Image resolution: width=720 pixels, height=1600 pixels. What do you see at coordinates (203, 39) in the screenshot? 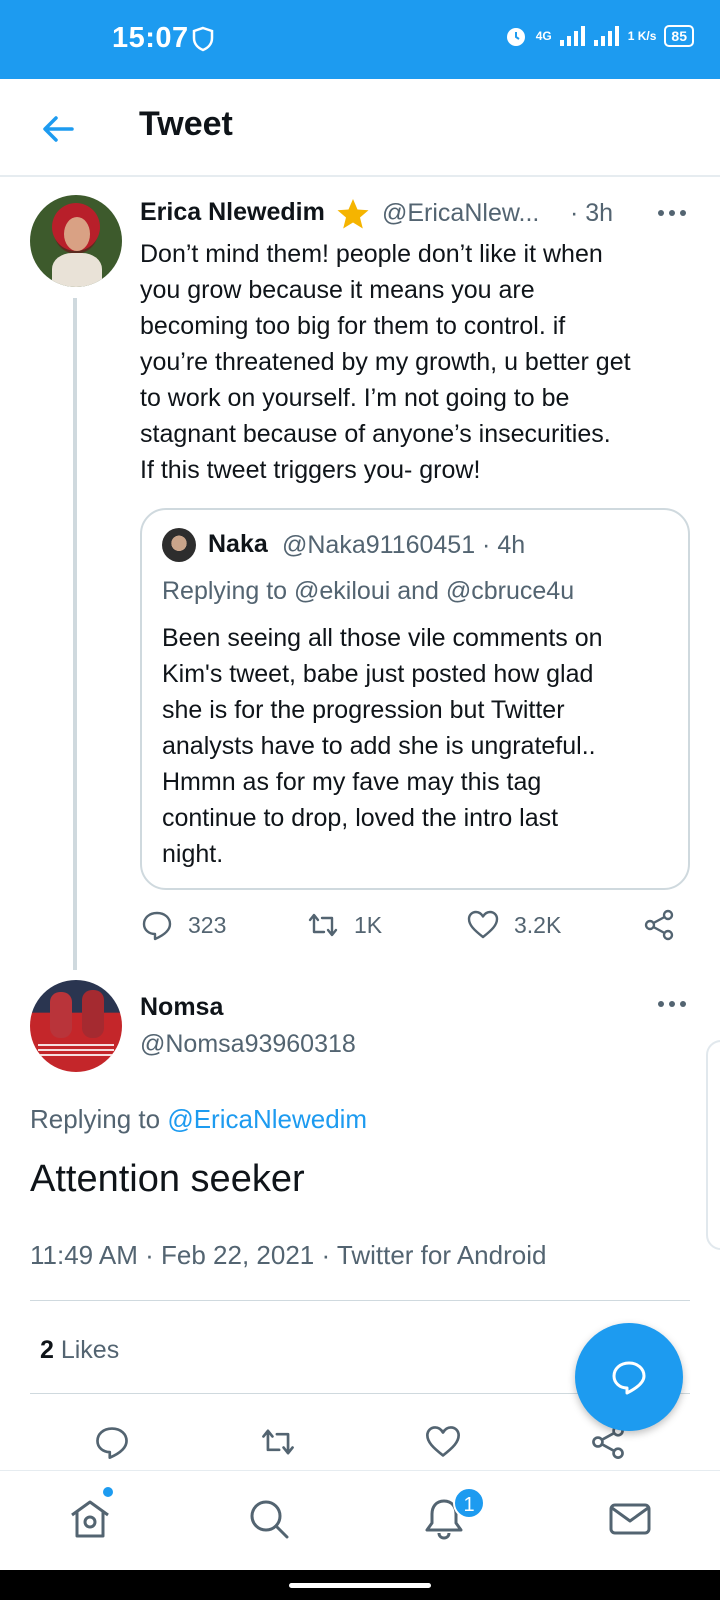
I see `shield-icon` at bounding box center [203, 39].